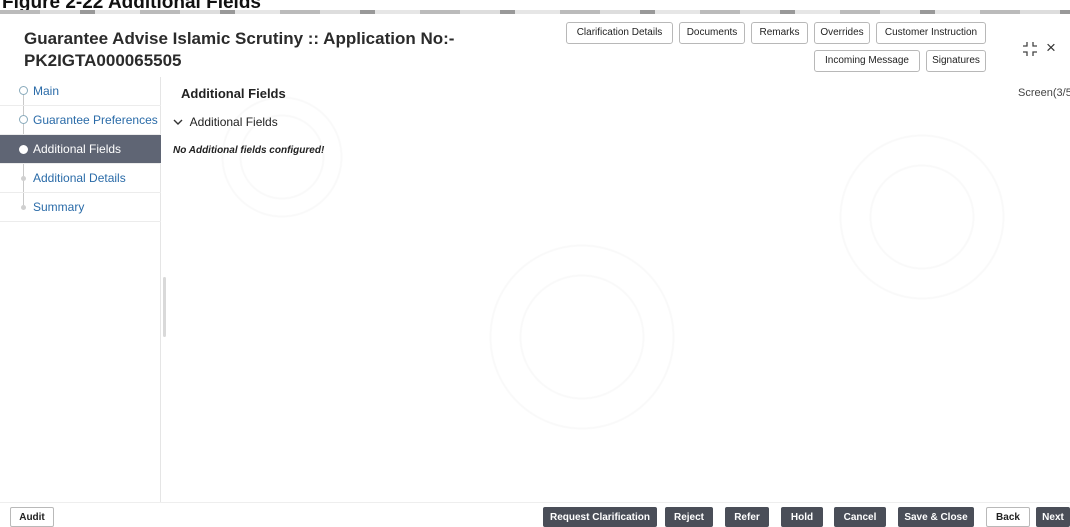 The width and height of the screenshot is (1070, 527). Describe the element at coordinates (164, 307) in the screenshot. I see `panel-splitter` at that location.